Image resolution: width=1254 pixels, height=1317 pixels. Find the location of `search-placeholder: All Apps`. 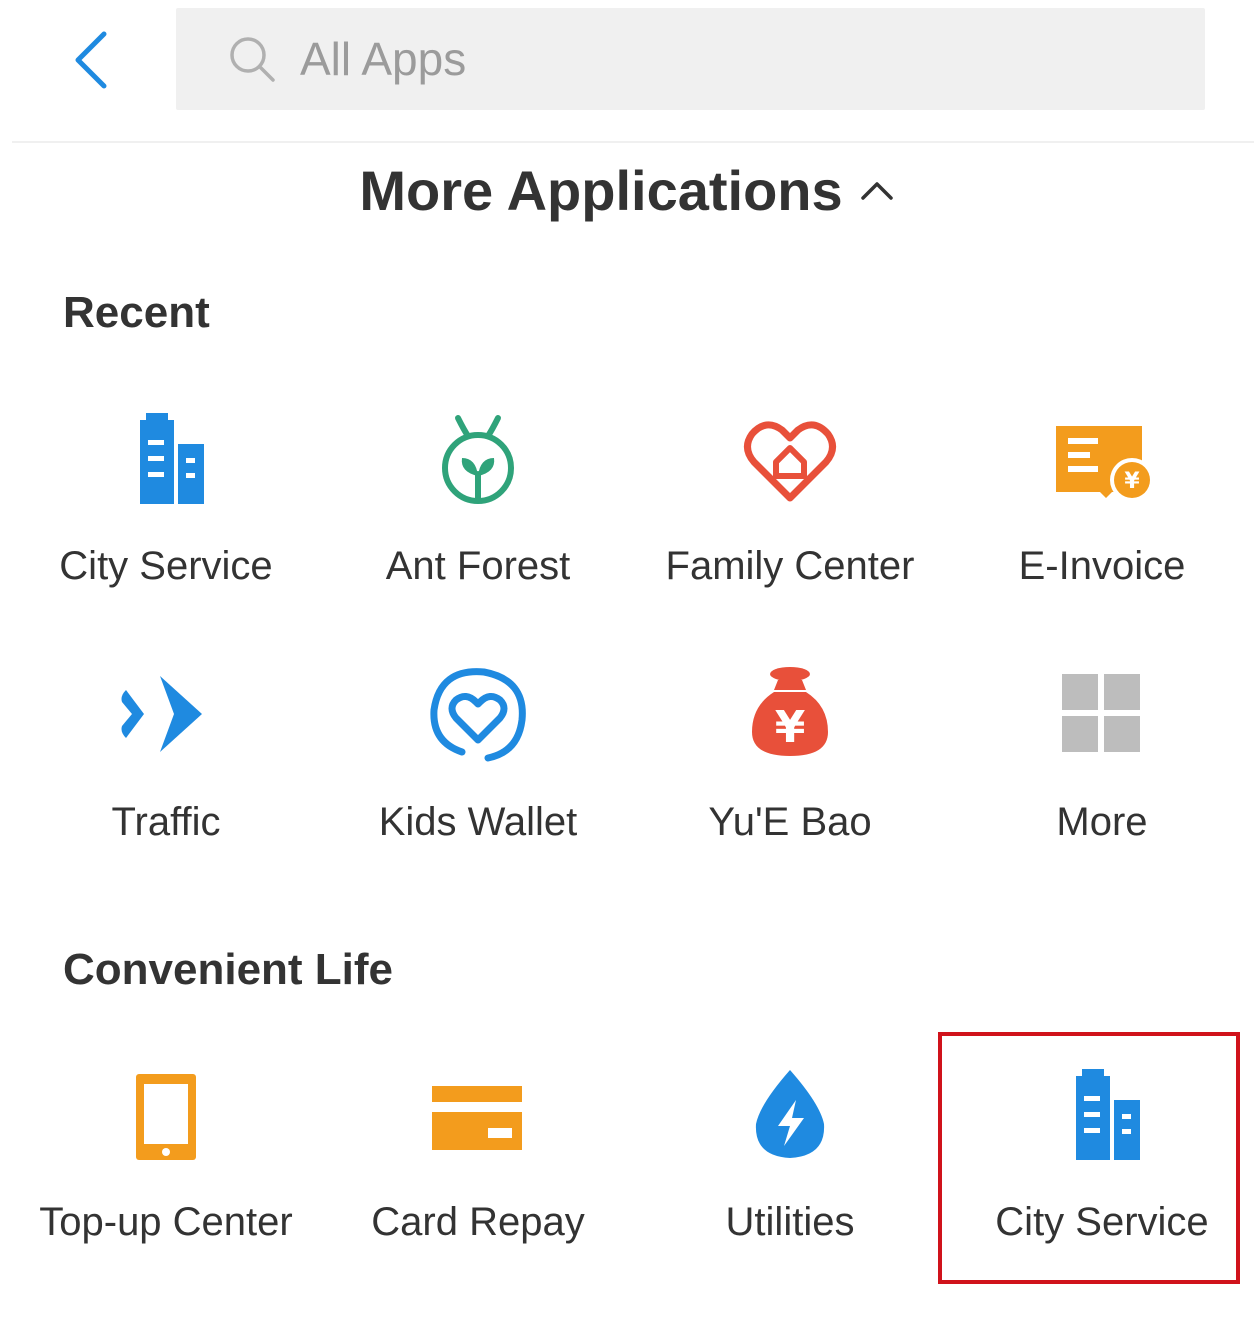

search-placeholder: All Apps is located at coordinates (383, 59).